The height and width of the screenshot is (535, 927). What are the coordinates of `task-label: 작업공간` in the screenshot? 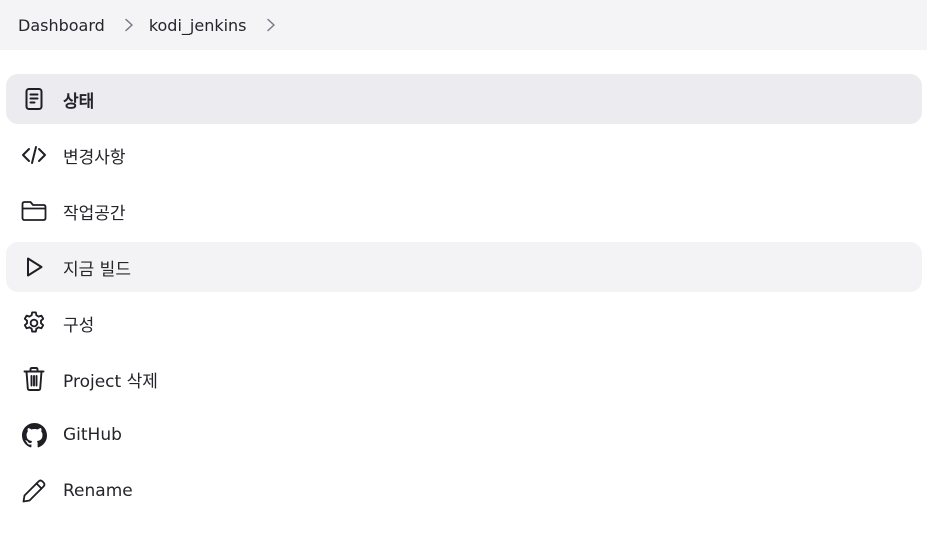 It's located at (94, 213).